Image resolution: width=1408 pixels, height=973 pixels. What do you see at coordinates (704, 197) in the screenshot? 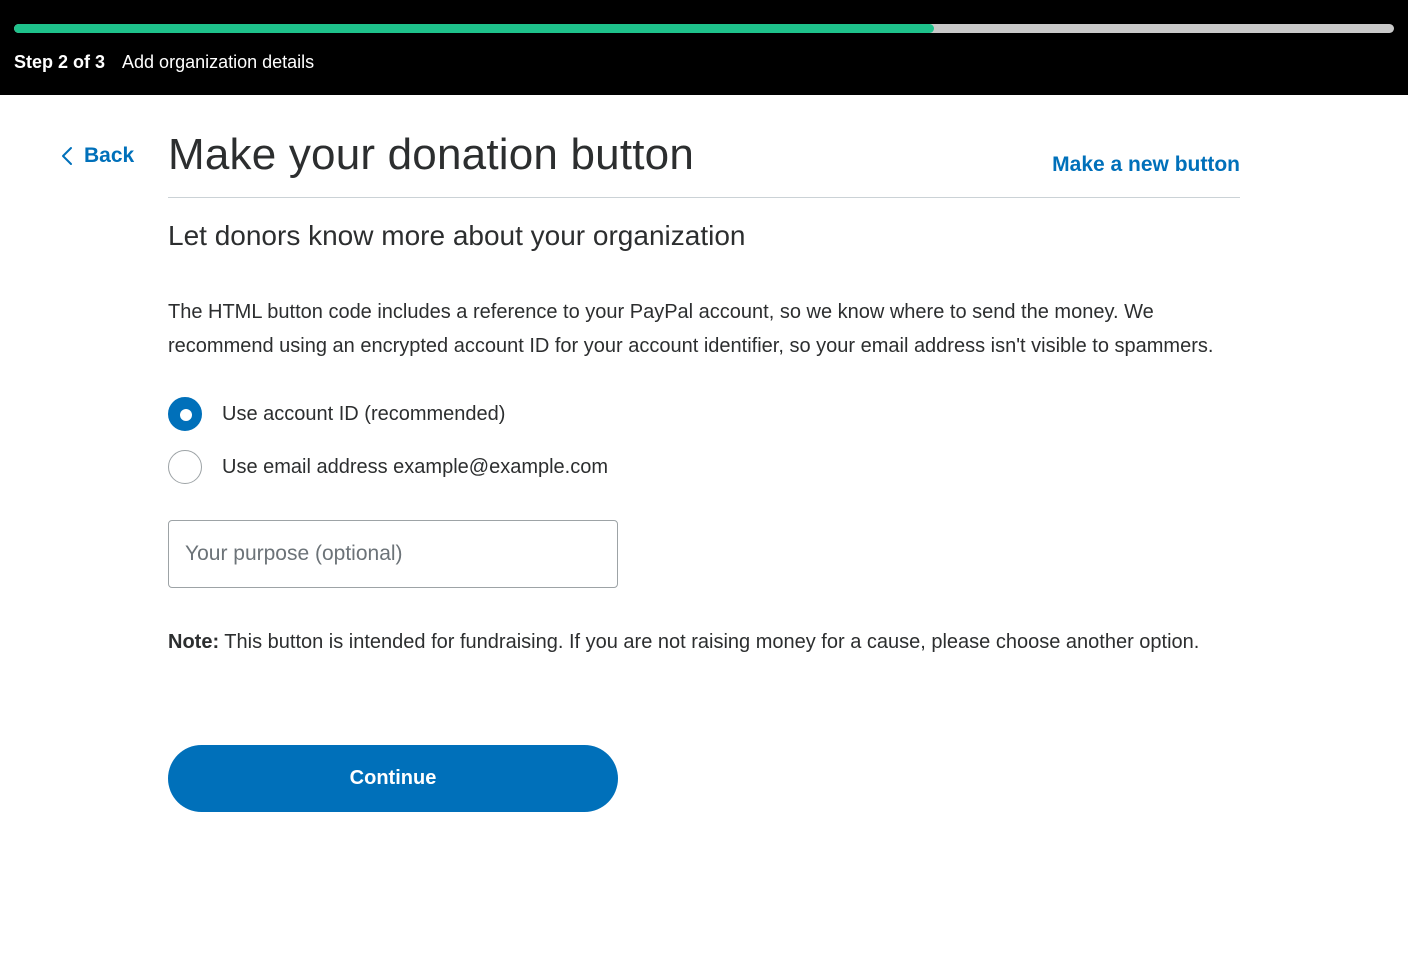
I see `title-divider` at bounding box center [704, 197].